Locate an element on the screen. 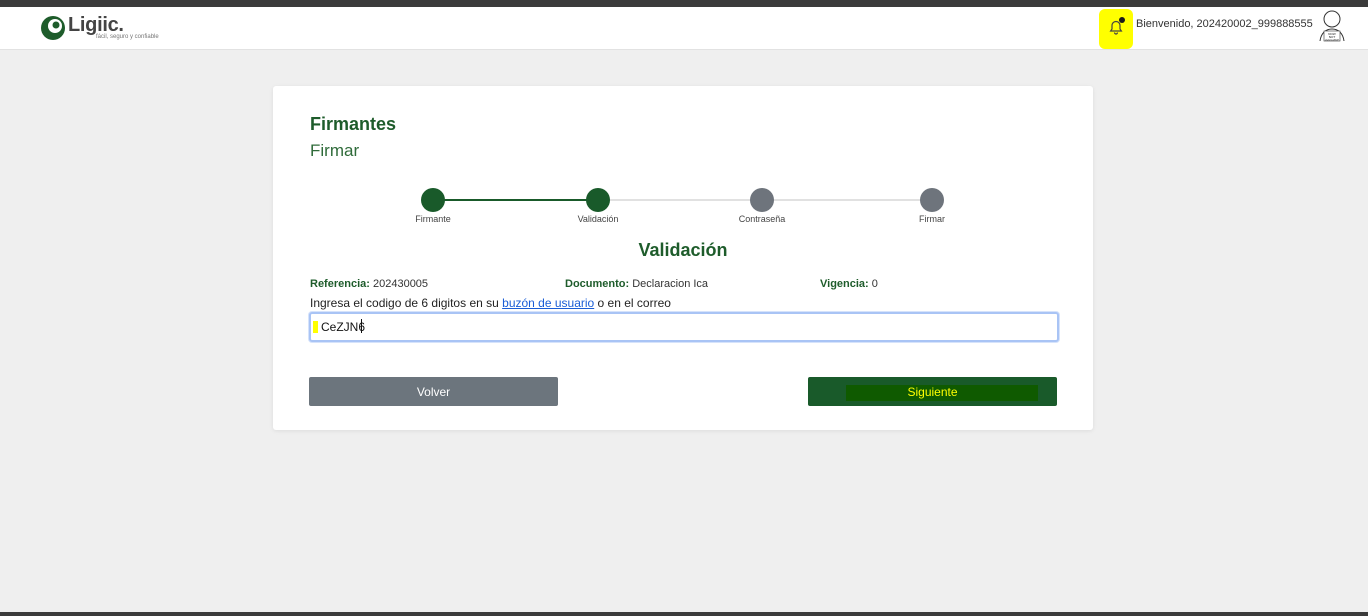  next-button-label: Siguiente is located at coordinates (932, 392).